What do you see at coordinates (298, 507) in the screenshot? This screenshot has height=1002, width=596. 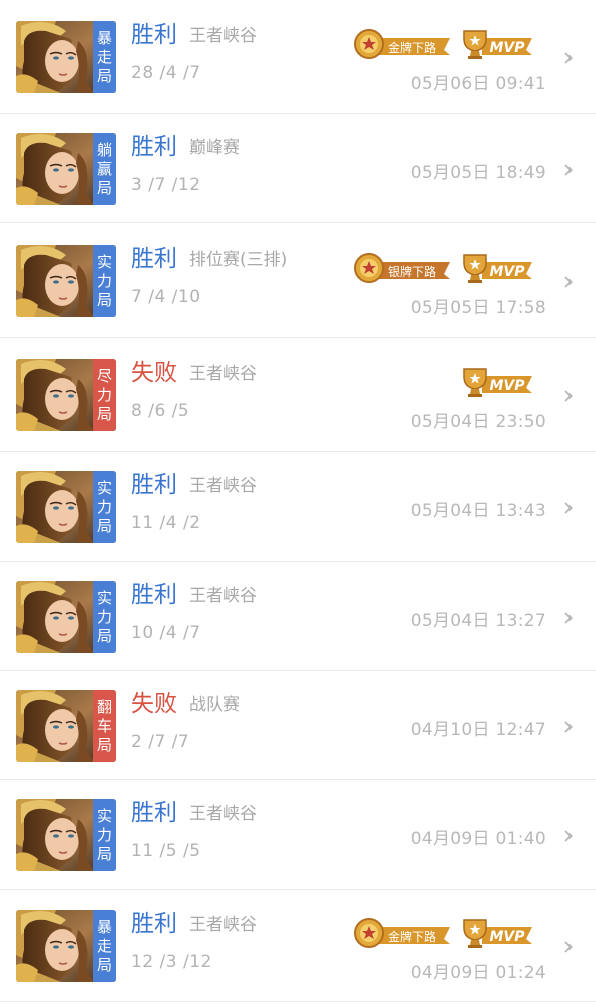 I see `match-row: 实 力 局 胜利 王者峡谷 11 /4 /2 05月04日 13:43` at bounding box center [298, 507].